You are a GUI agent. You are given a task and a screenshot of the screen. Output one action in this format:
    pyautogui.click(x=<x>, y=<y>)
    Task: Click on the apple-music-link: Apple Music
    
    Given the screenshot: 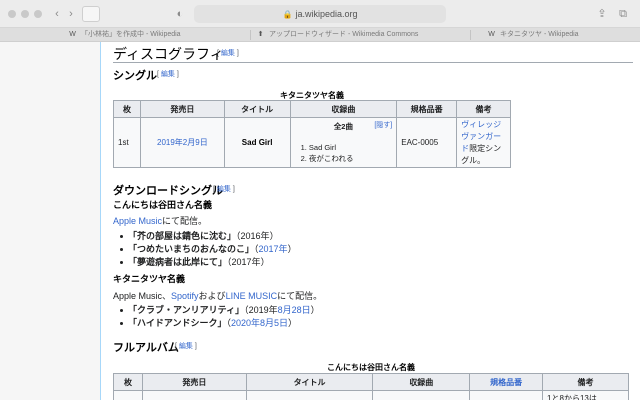 What is the action you would take?
    pyautogui.click(x=137, y=221)
    